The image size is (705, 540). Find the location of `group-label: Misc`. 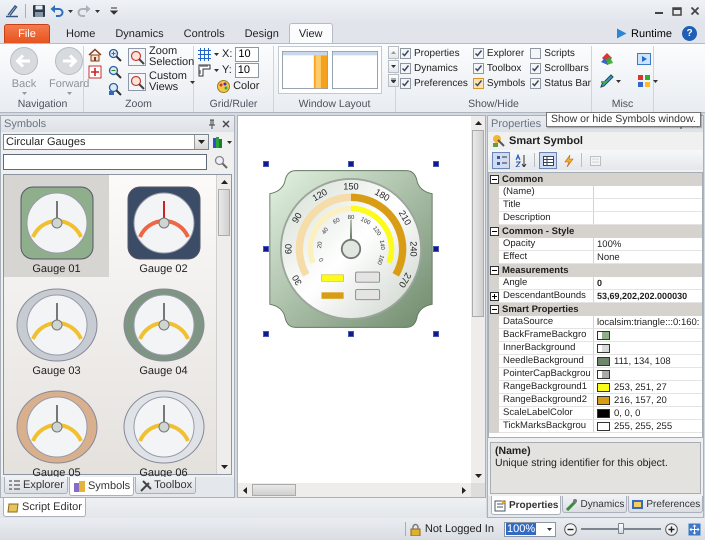

group-label: Misc is located at coordinates (622, 105).